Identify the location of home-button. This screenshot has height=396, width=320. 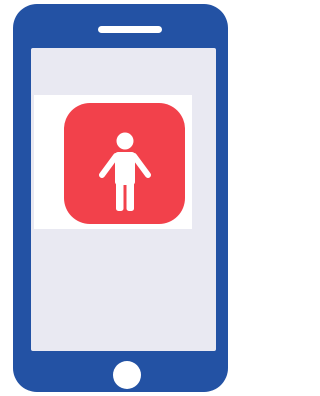
(127, 375).